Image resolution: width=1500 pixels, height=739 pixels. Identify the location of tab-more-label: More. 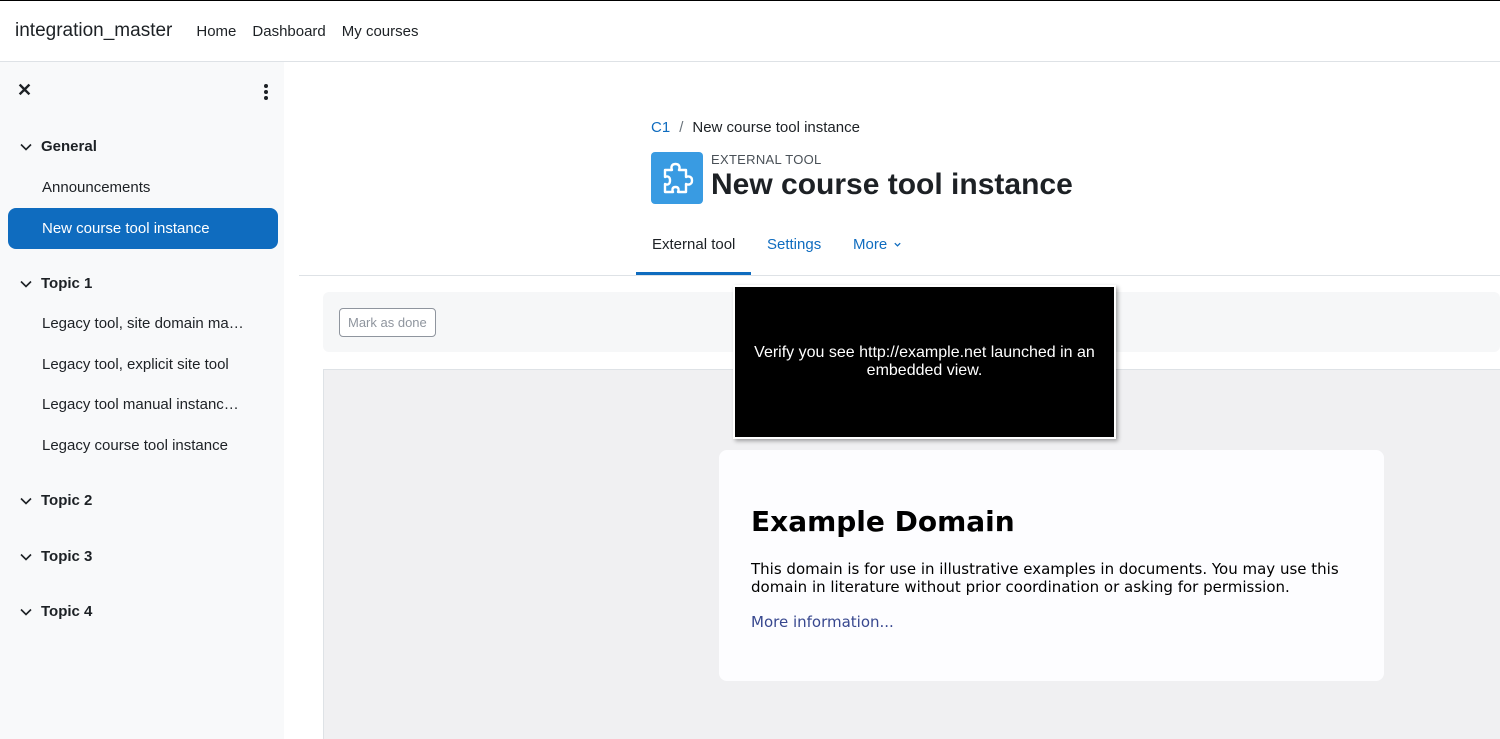
(870, 244).